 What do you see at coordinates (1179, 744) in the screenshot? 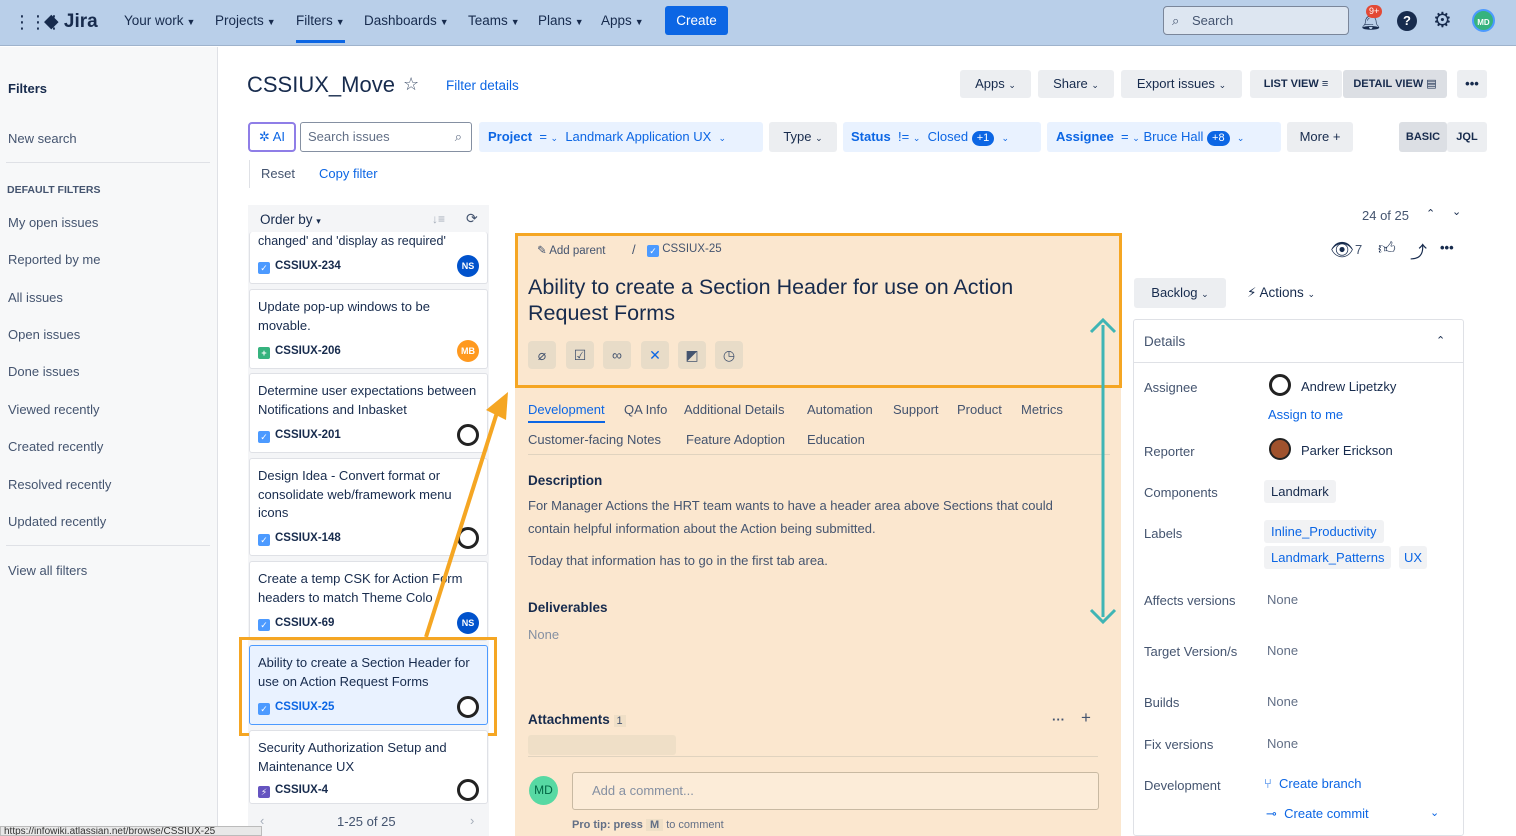
I see `fix-versions-label: Fix versions` at bounding box center [1179, 744].